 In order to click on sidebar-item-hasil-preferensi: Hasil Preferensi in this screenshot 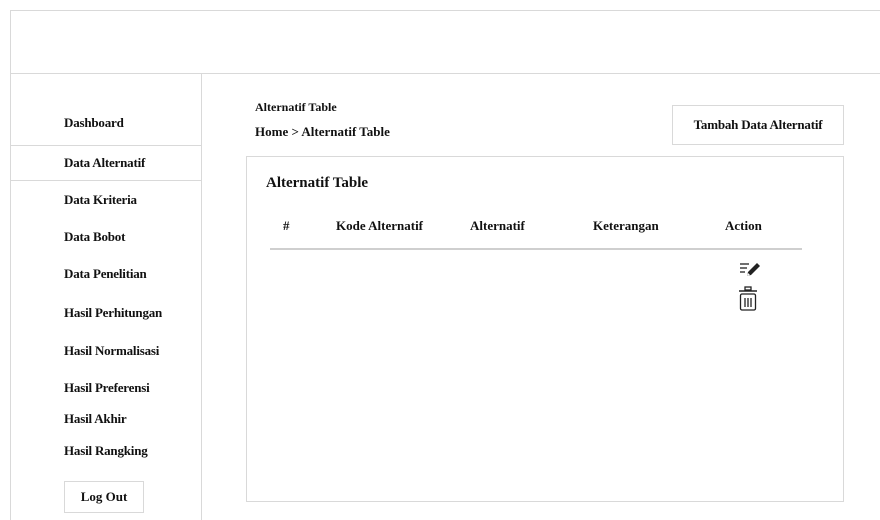, I will do `click(106, 388)`.